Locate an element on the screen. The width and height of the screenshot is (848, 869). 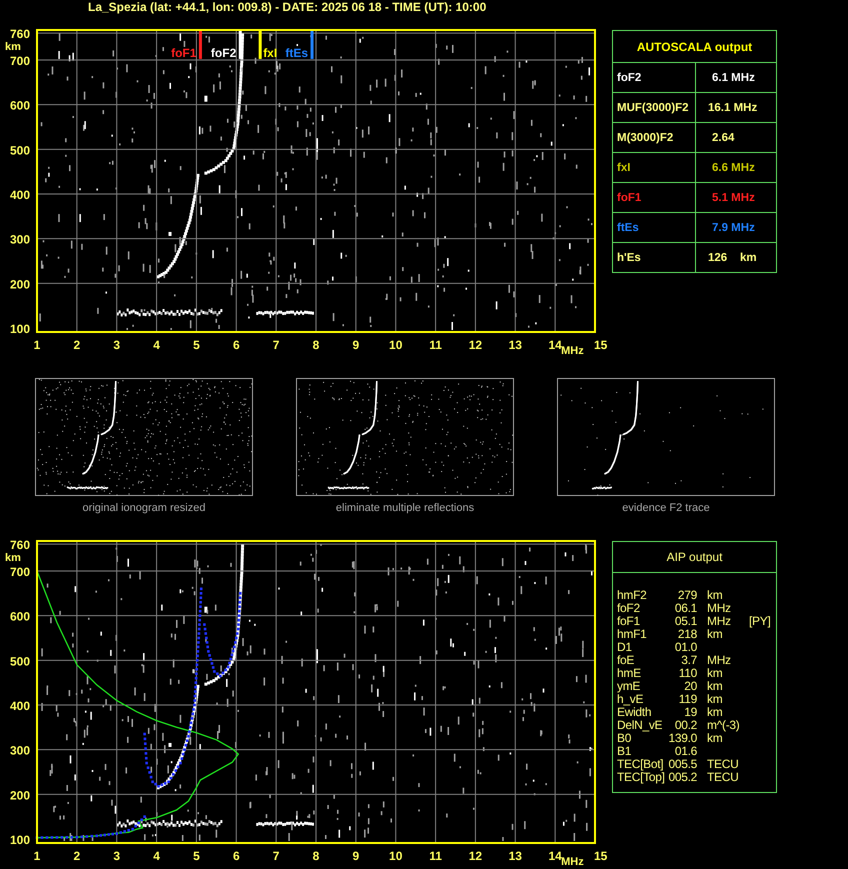
axis-label: 7 is located at coordinates (276, 856).